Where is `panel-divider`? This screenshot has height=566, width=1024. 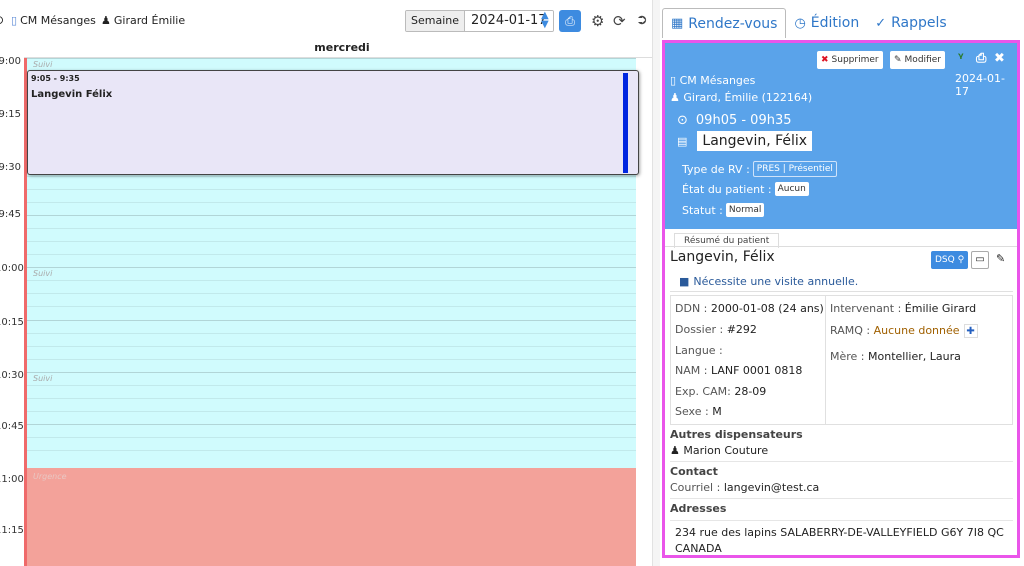 panel-divider is located at coordinates (656, 283).